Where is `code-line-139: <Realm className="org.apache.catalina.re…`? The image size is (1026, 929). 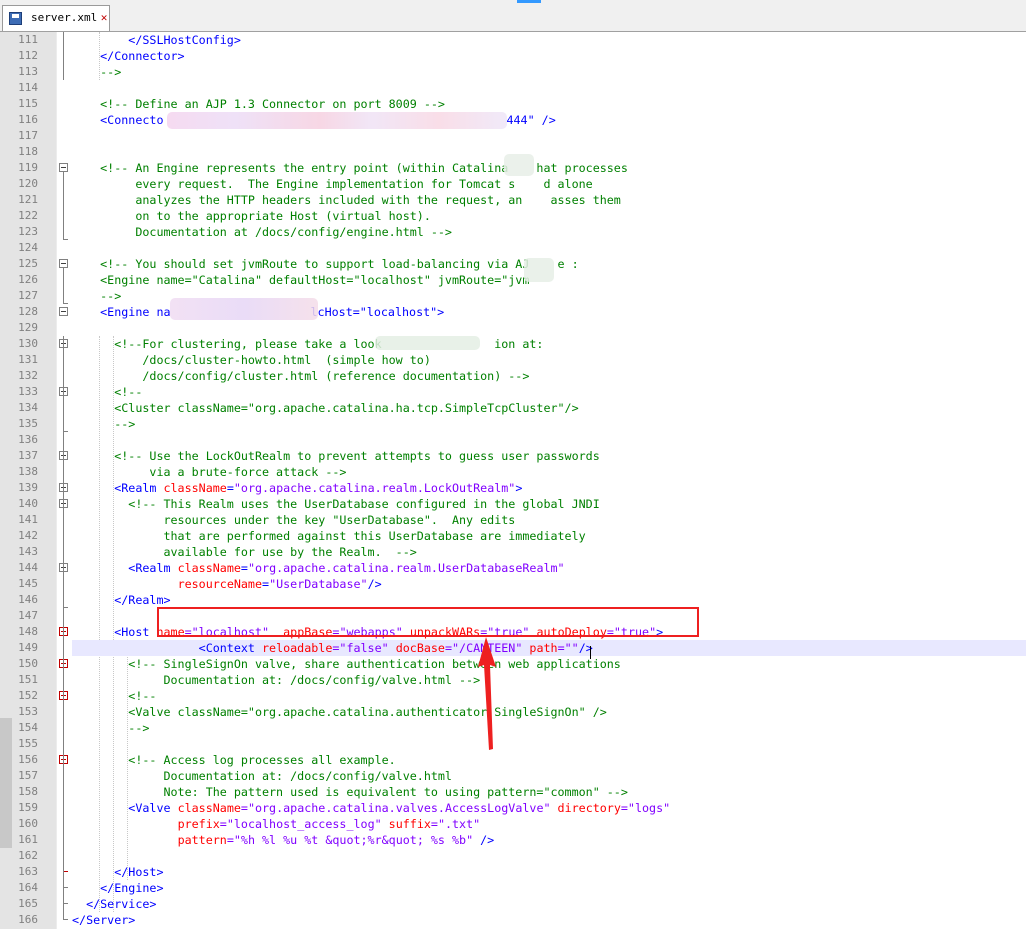 code-line-139: <Realm className="org.apache.catalina.re… is located at coordinates (297, 488).